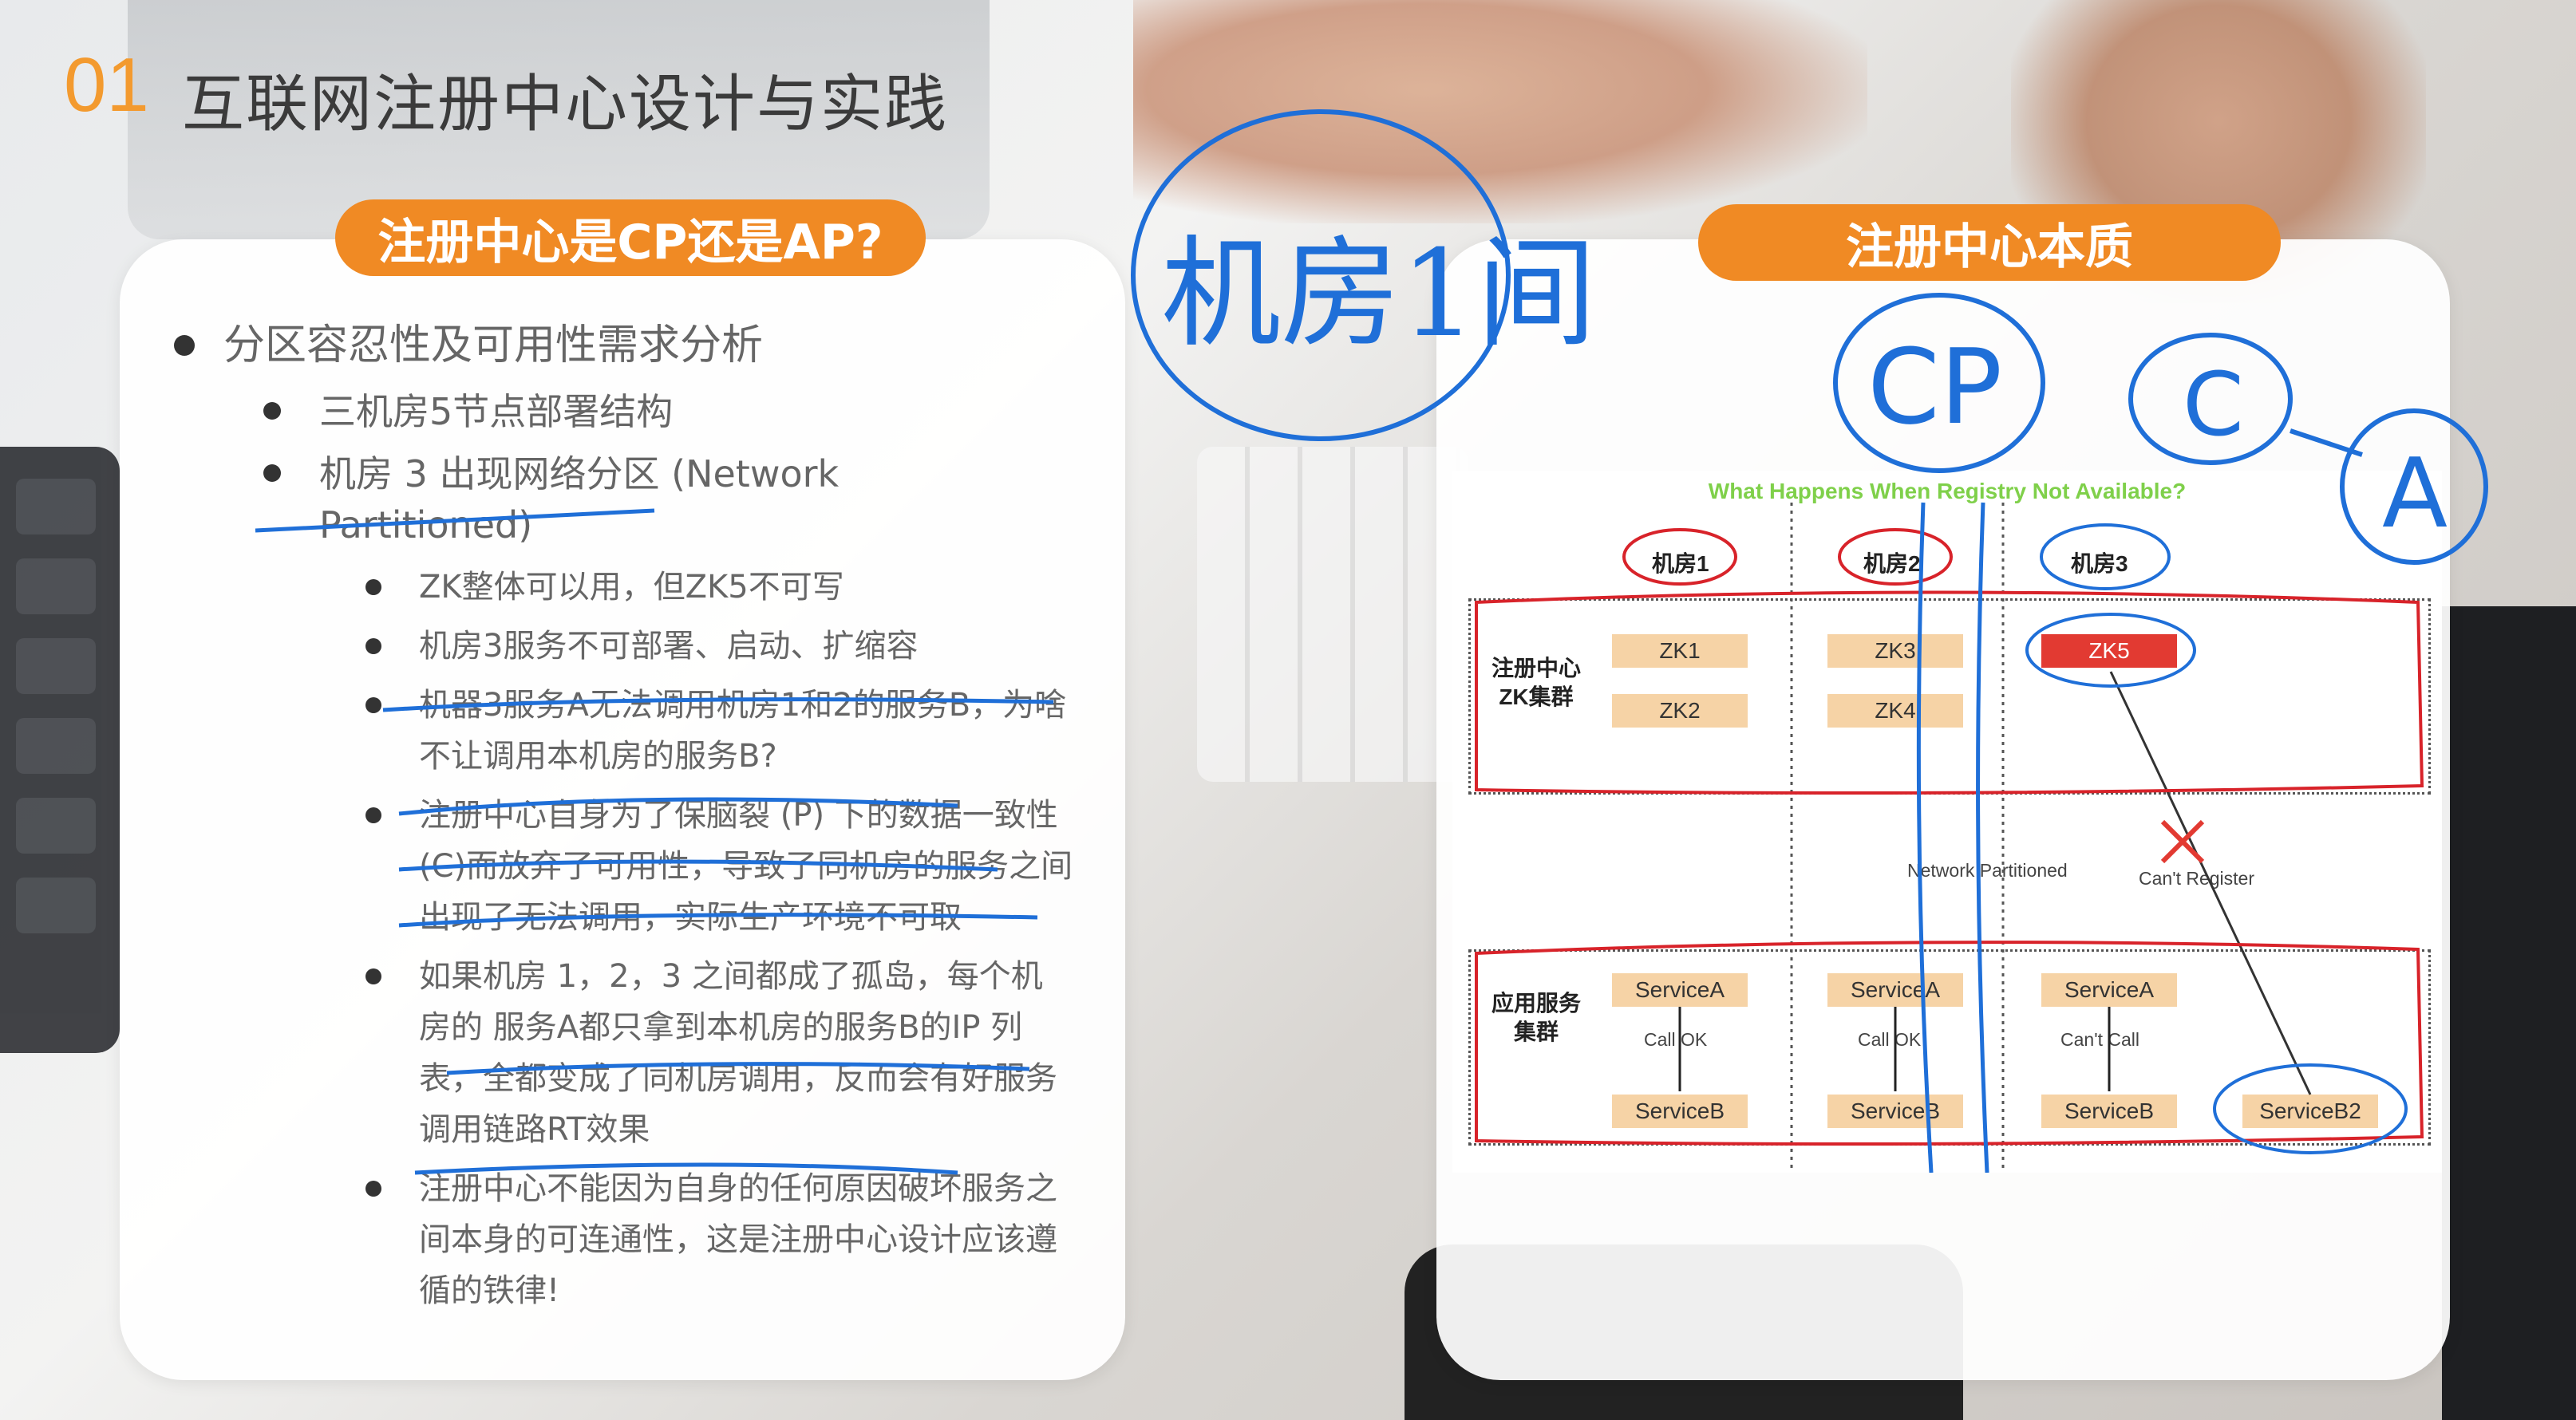  What do you see at coordinates (2415, 494) in the screenshot?
I see `ink-text-a: A` at bounding box center [2415, 494].